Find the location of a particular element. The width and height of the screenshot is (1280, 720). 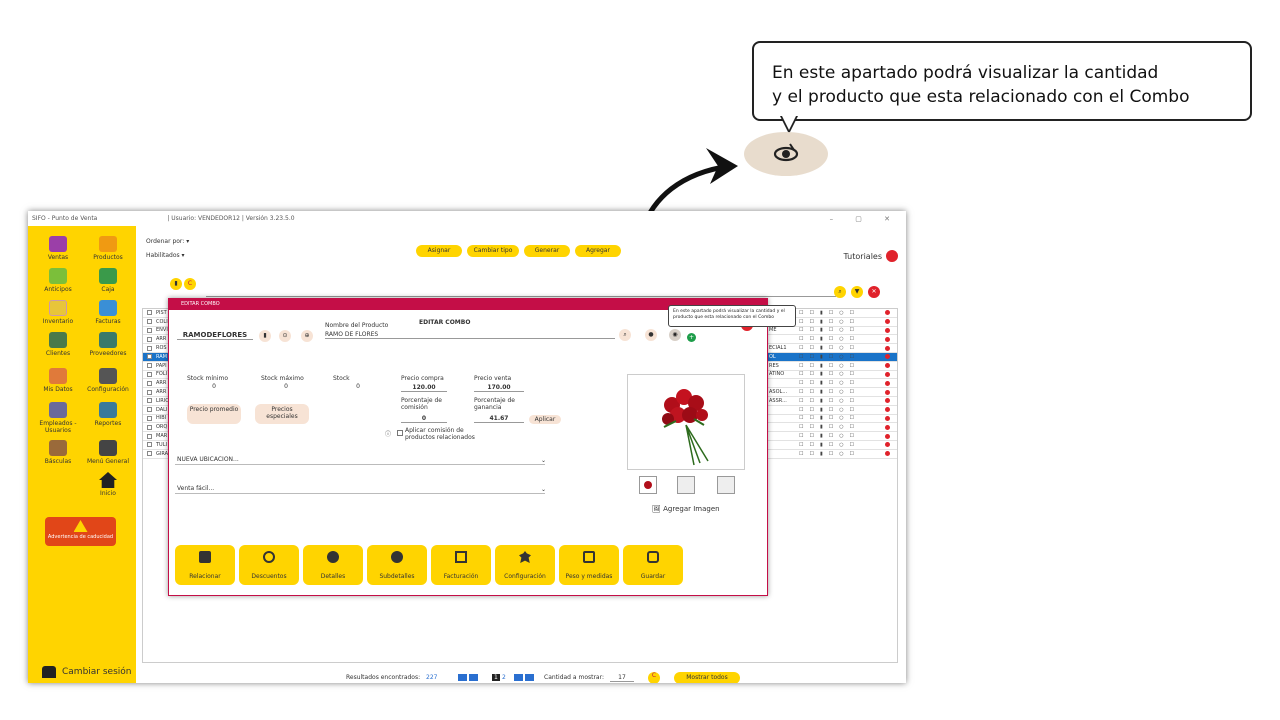

eye-icon: ◉ is located at coordinates (675, 335).